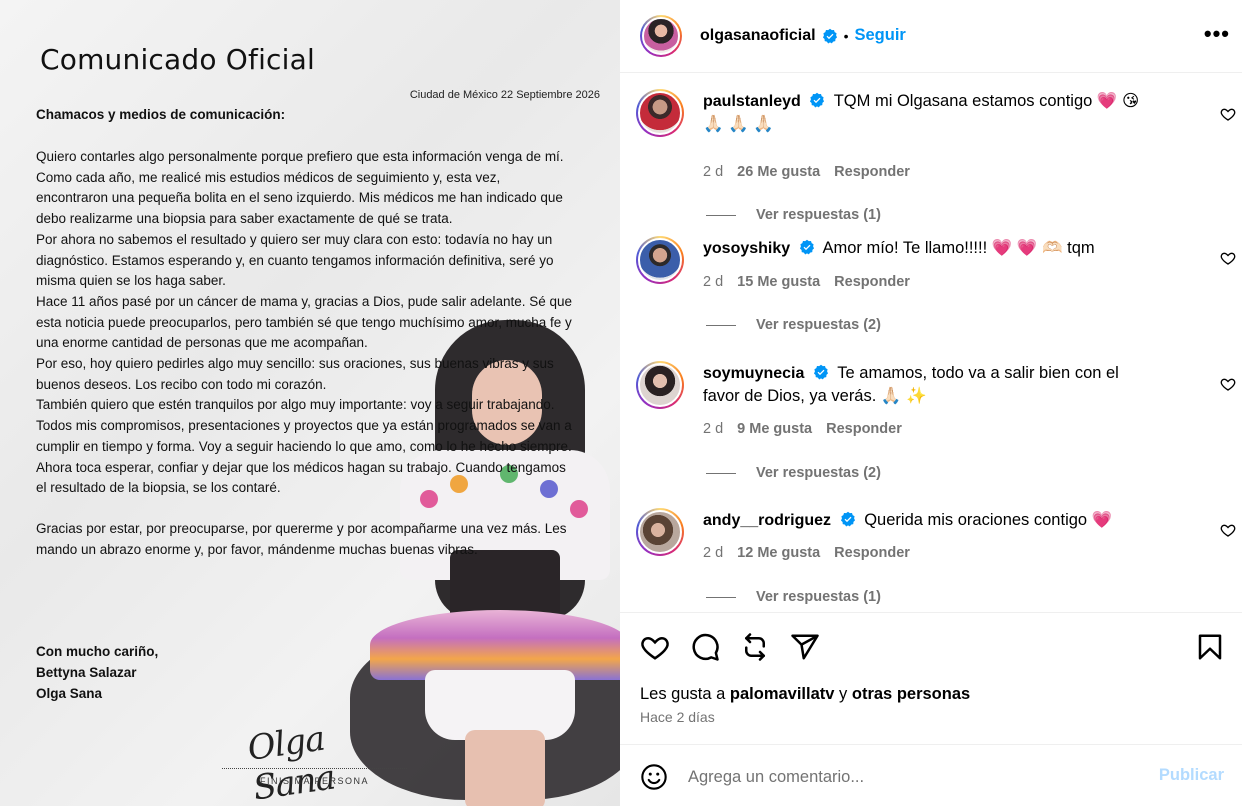 This screenshot has width=1242, height=806. Describe the element at coordinates (880, 35) in the screenshot. I see `follow-button: Seguir` at that location.